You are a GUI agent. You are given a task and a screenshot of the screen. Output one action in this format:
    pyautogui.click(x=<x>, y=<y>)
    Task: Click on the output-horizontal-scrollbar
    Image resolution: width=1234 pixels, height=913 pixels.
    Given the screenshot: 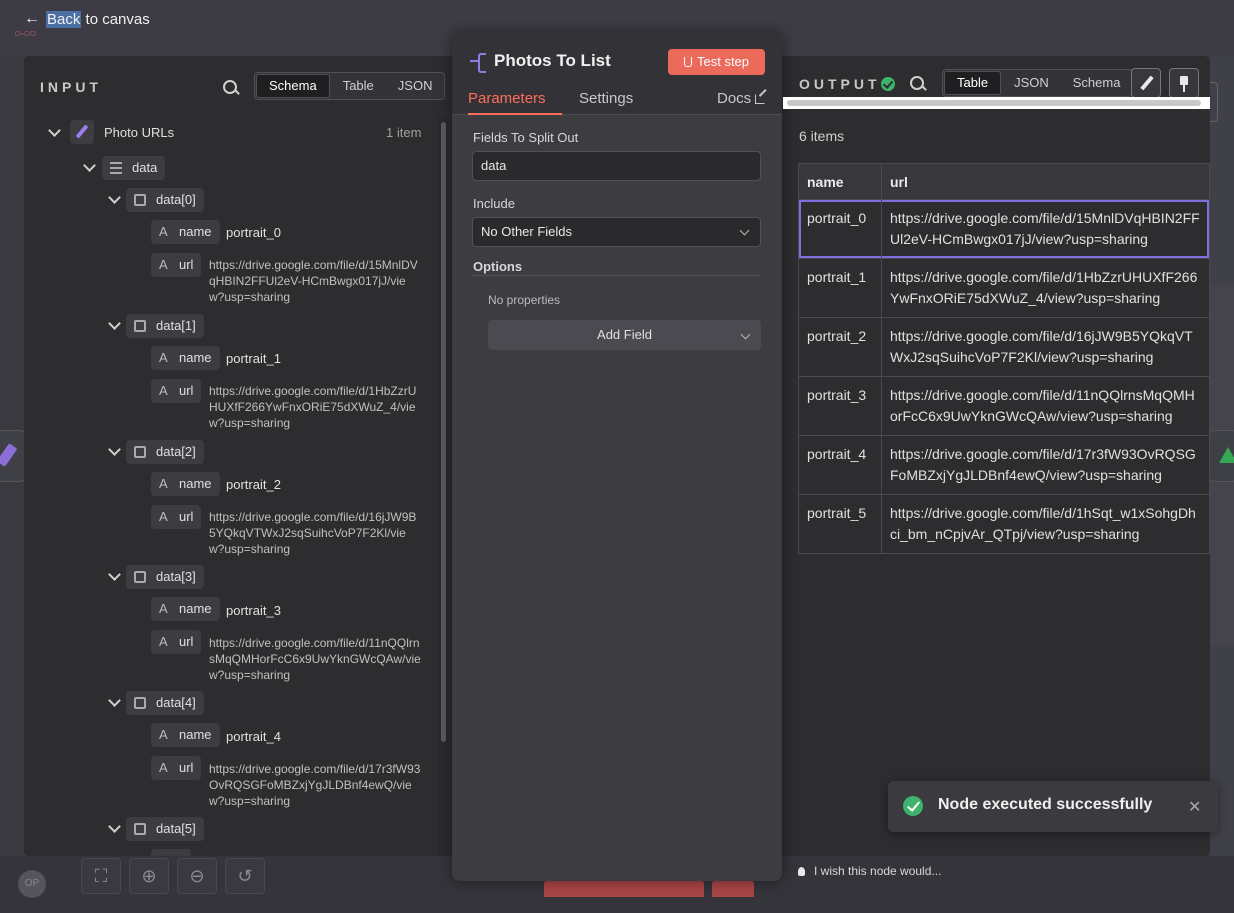 What is the action you would take?
    pyautogui.click(x=996, y=103)
    